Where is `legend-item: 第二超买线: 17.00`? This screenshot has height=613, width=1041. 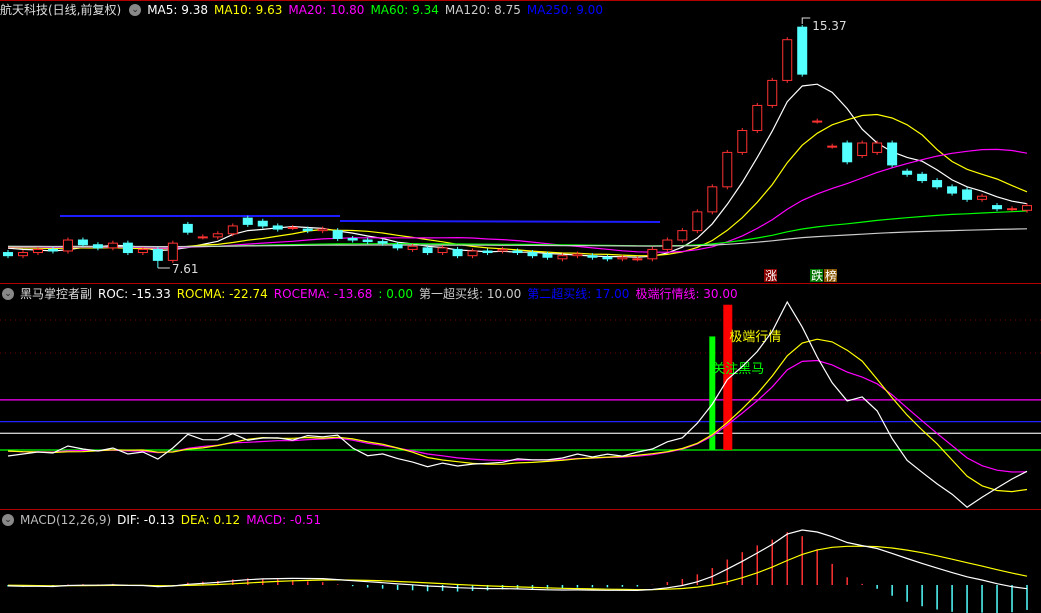 legend-item: 第二超买线: 17.00 is located at coordinates (578, 294).